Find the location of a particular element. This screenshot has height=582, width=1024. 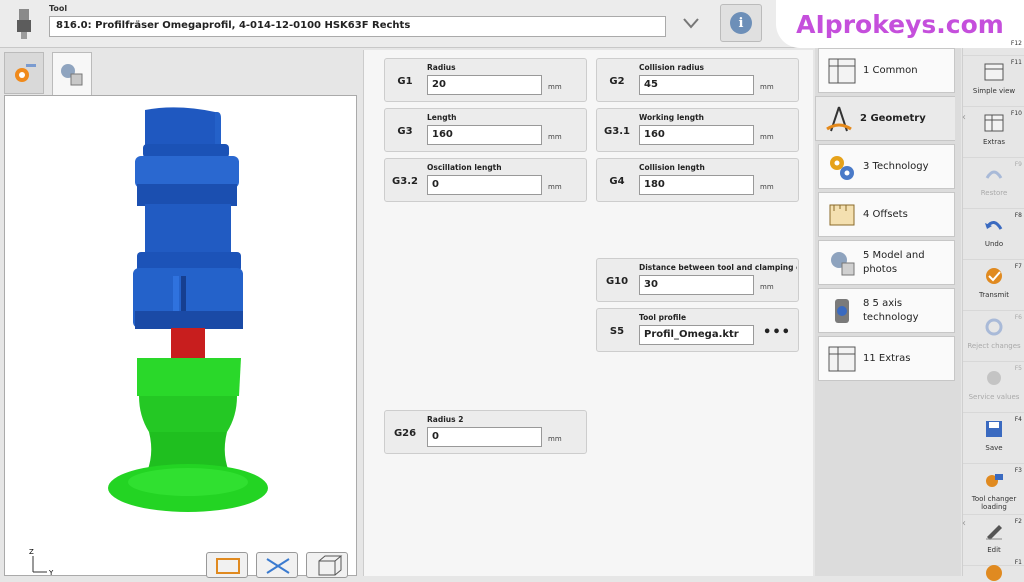

function-key-label: F11 is located at coordinates (1016, 62).